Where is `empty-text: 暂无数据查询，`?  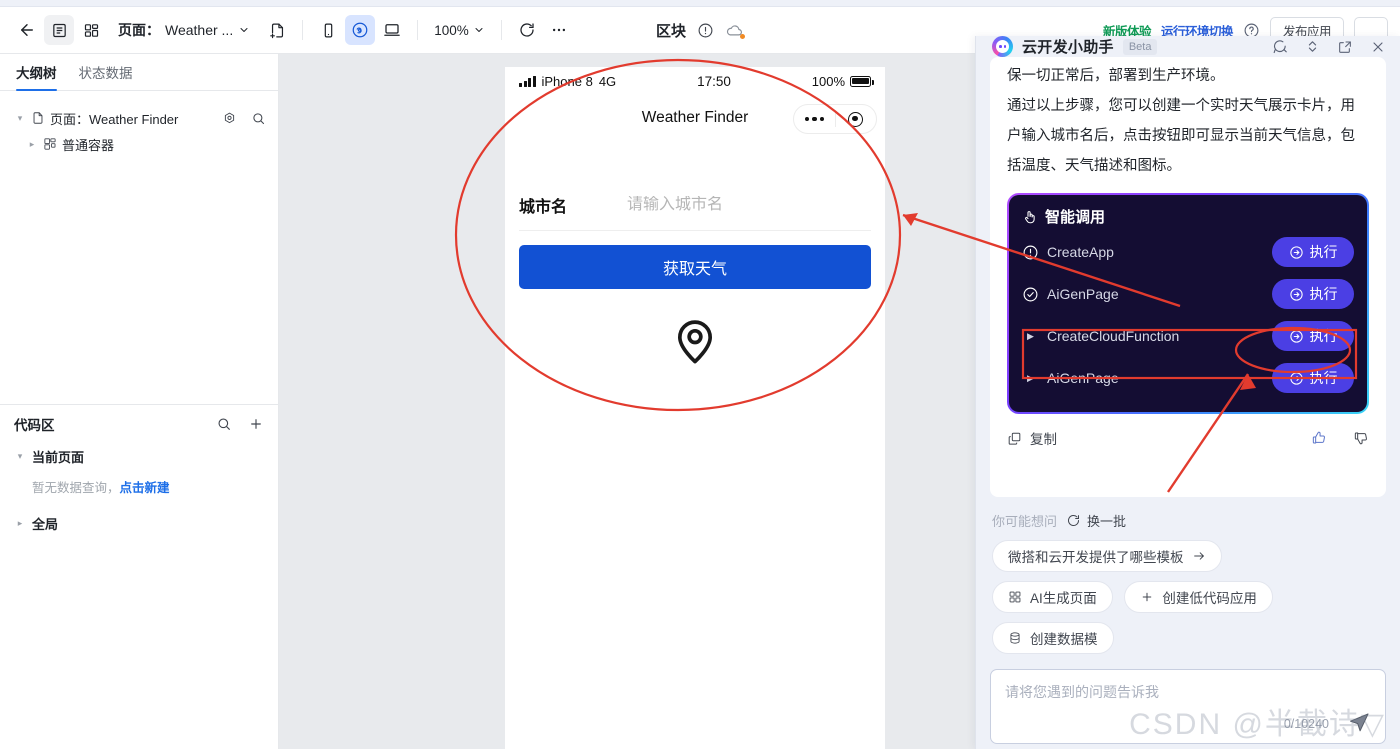
empty-text: 暂无数据查询， is located at coordinates (76, 488).